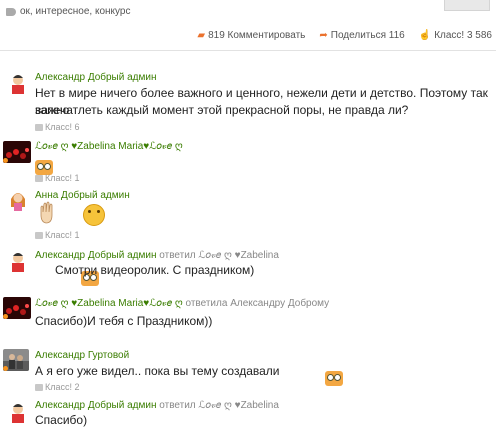 This screenshot has height=430, width=496. What do you see at coordinates (206, 303) in the screenshot?
I see `reply-prefix: ответила` at bounding box center [206, 303].